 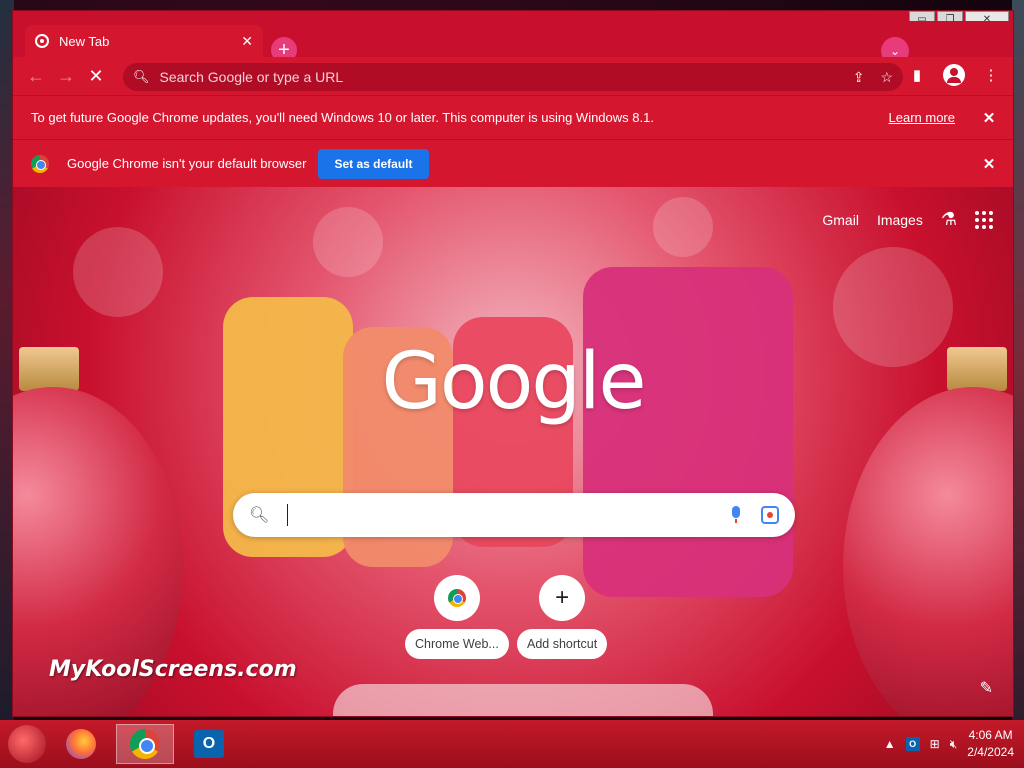 I want to click on gmail-link: Gmail, so click(x=840, y=220).